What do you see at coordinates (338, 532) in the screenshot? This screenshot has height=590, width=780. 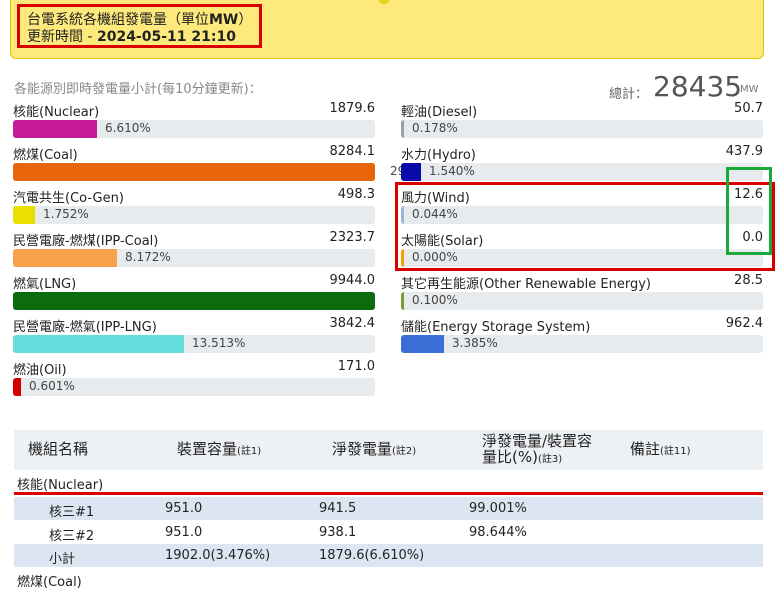 I see `row-net-gen: 938.1` at bounding box center [338, 532].